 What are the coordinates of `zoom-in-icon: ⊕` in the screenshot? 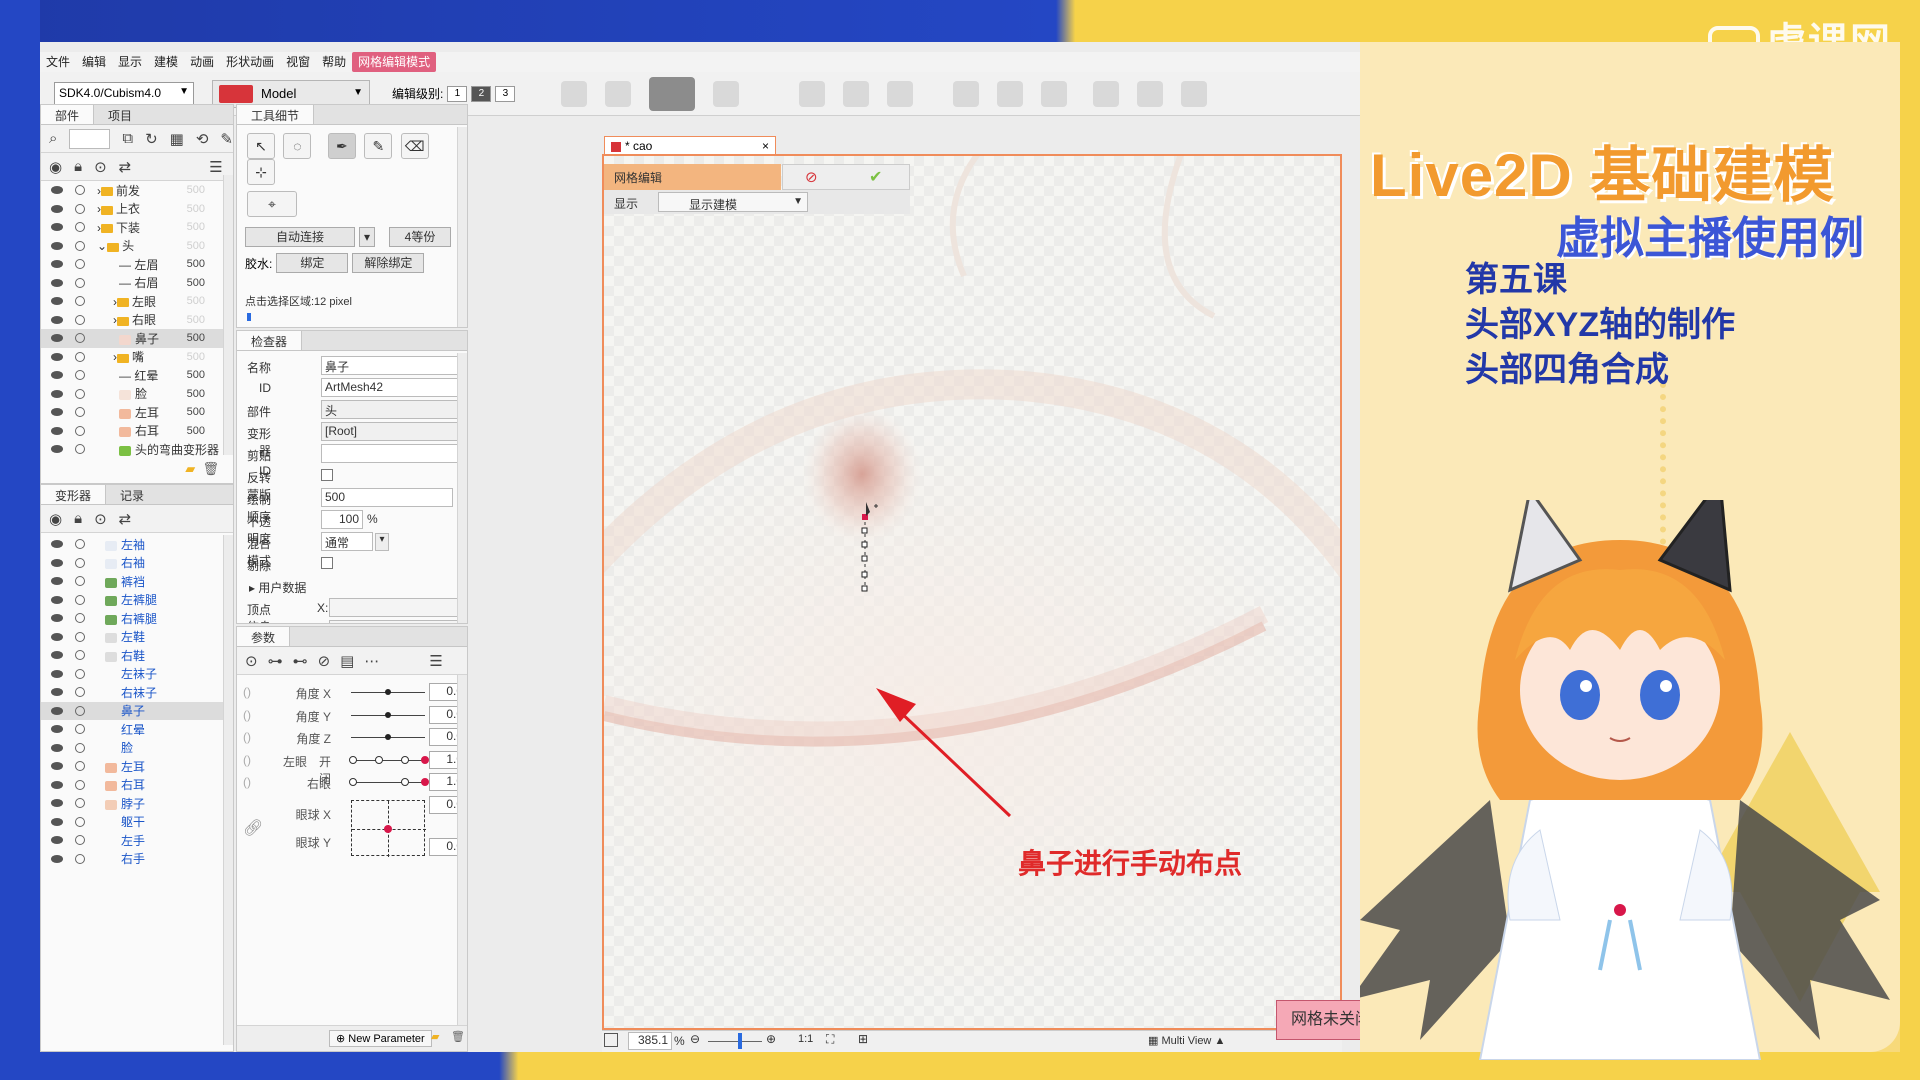 It's located at (771, 1039).